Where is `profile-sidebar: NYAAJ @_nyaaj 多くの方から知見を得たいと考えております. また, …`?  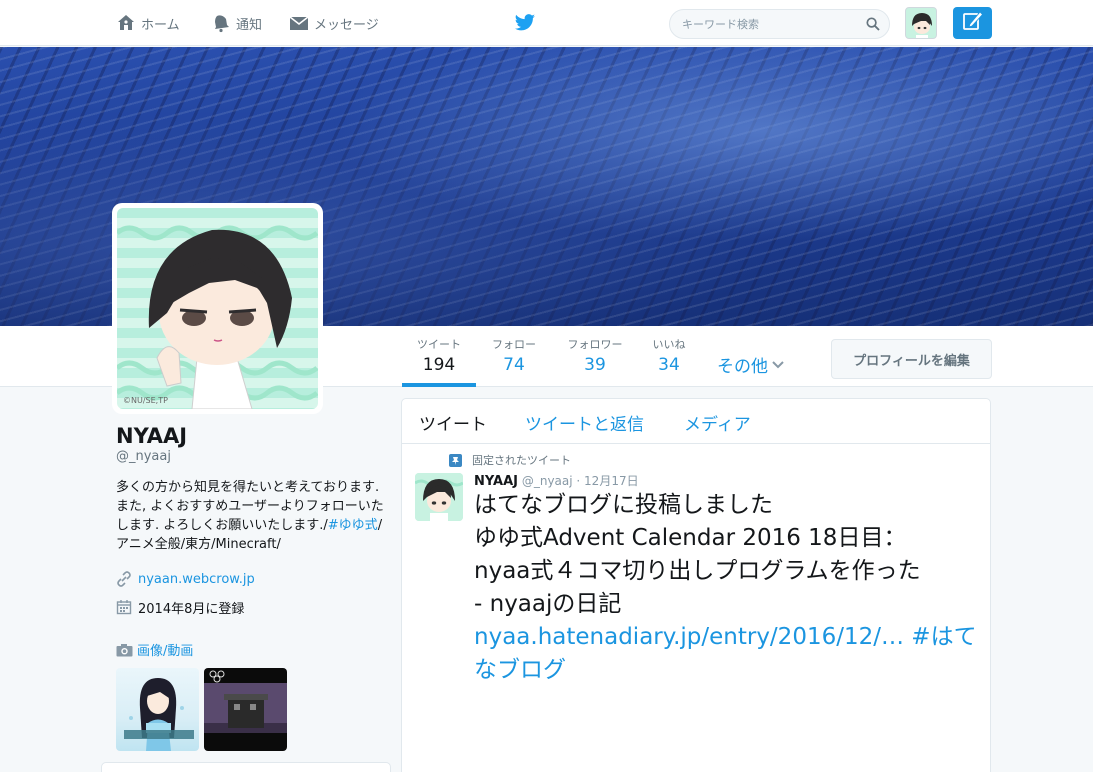
profile-sidebar: NYAAJ @_nyaaj 多くの方から知見を得たいと考えております. また, … is located at coordinates (251, 587).